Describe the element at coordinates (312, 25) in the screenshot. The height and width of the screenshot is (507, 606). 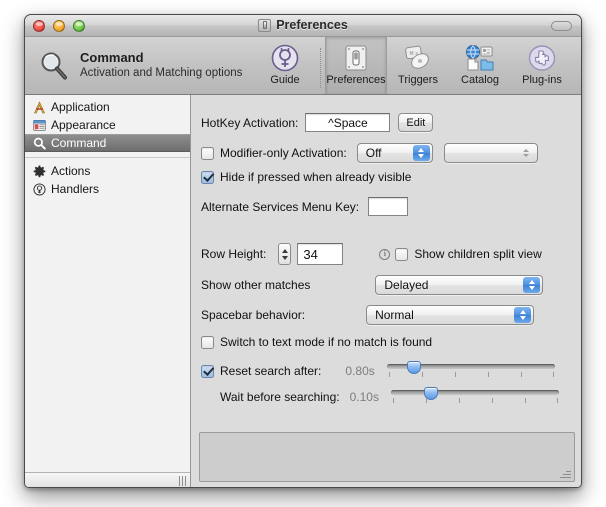
I see `window-title: Preferences` at that location.